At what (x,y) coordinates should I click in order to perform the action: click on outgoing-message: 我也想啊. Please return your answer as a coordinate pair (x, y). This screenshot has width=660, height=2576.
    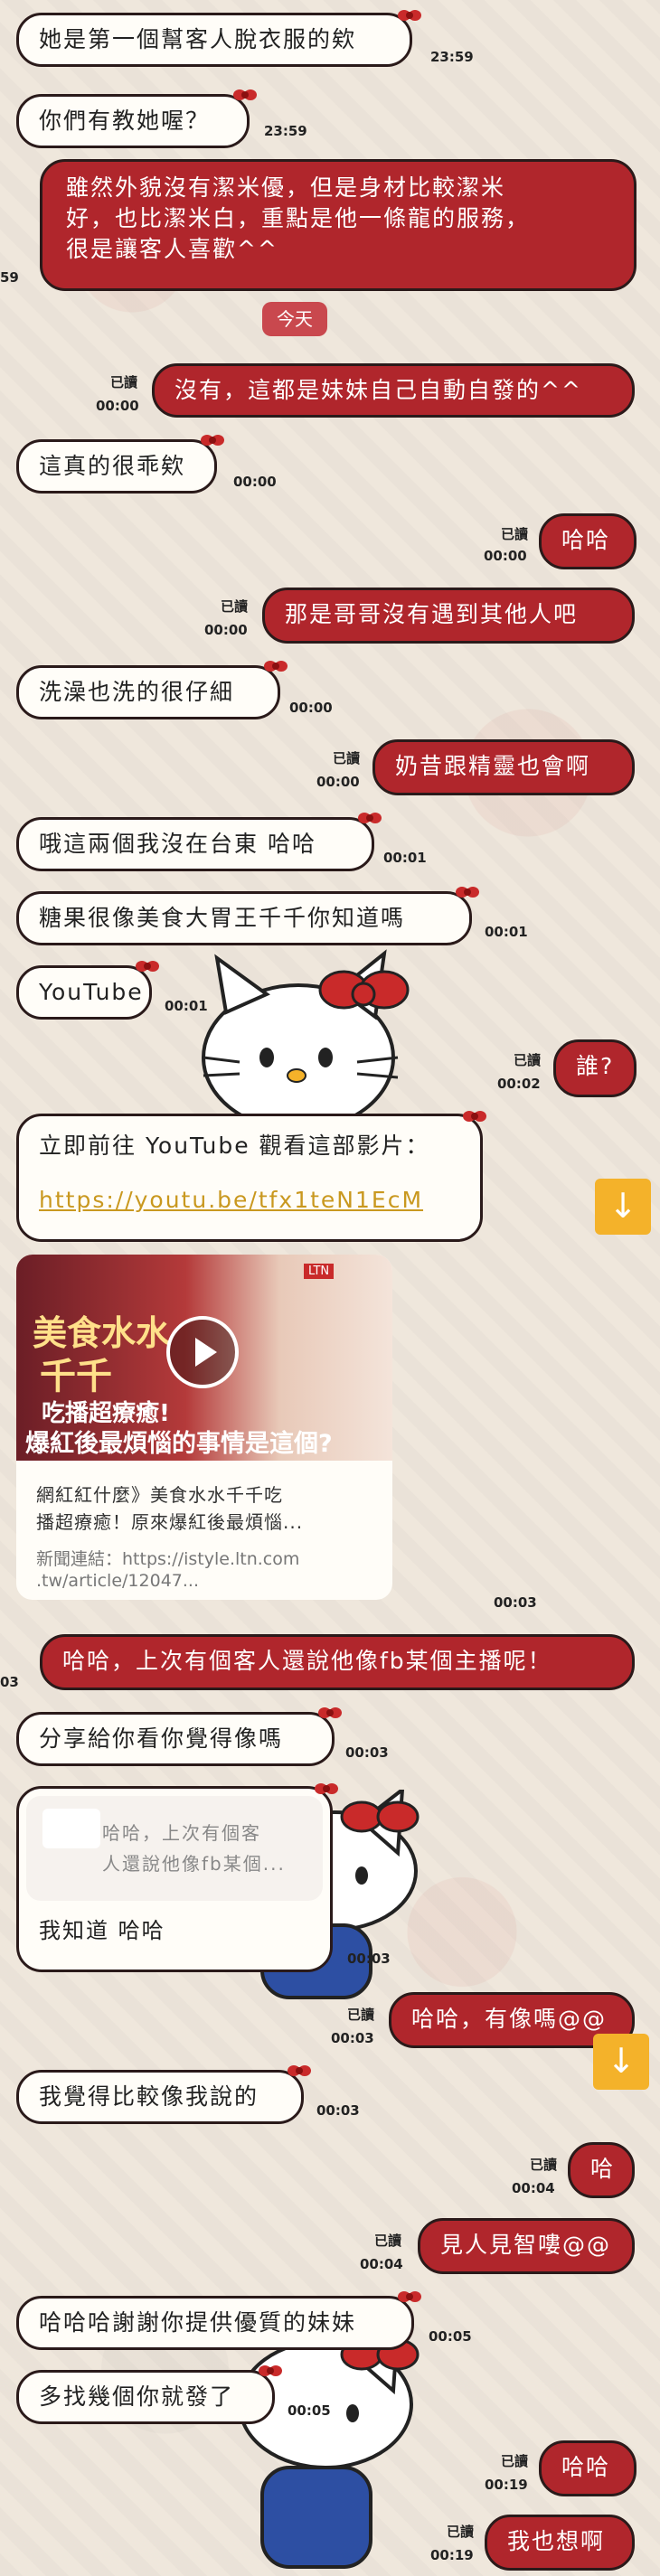
    Looking at the image, I should click on (560, 2543).